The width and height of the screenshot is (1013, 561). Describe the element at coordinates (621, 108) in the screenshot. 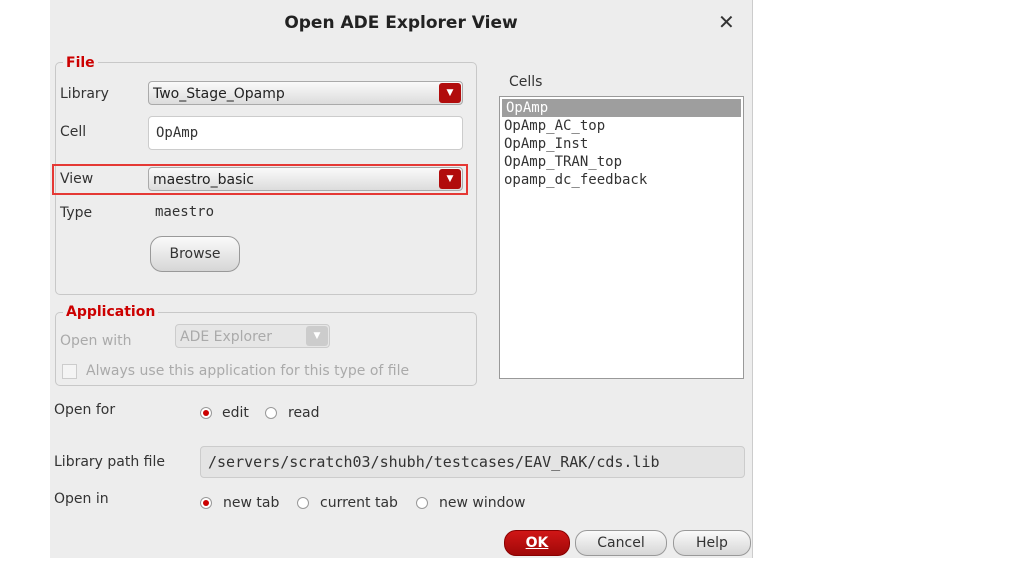

I see `list-item: OpAmp` at that location.